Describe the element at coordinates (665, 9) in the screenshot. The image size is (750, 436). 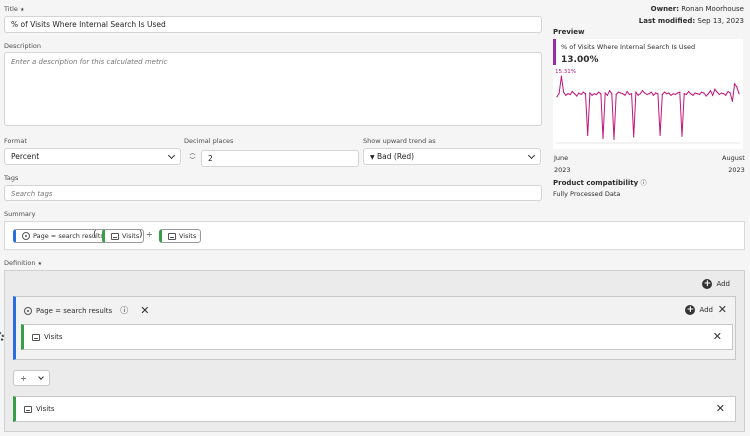
I see `owner-label: Owner:` at that location.